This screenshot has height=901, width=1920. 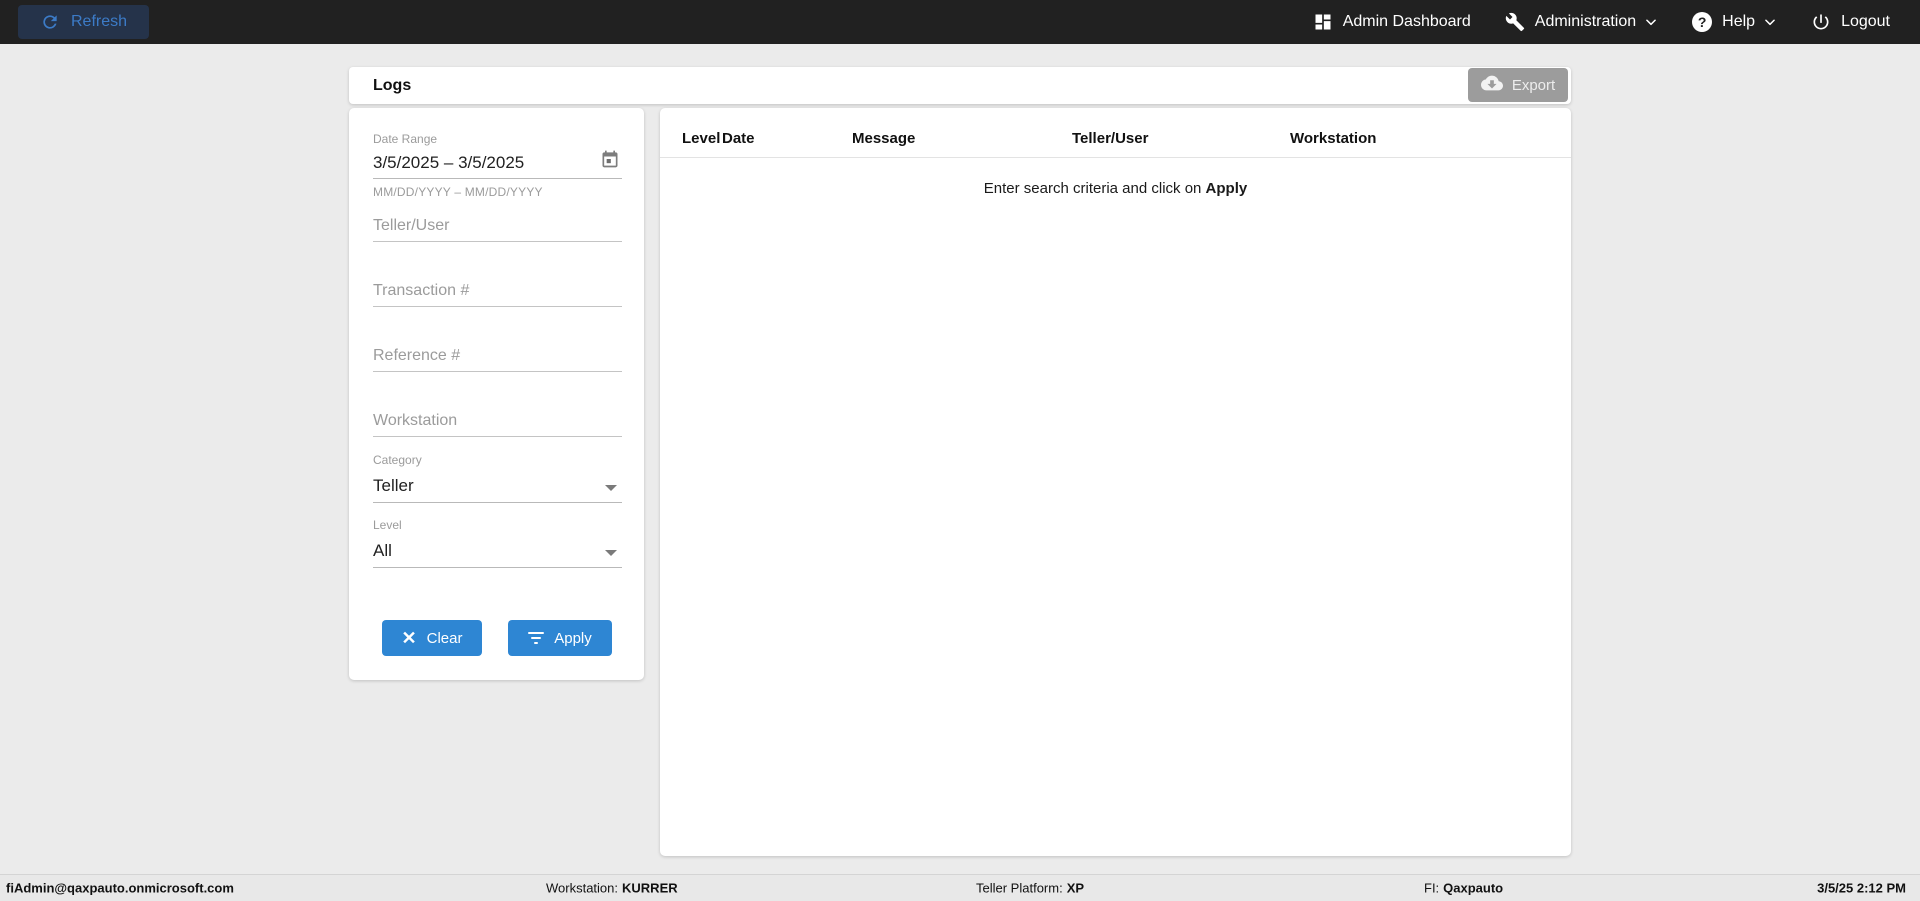 I want to click on date-range-field: 3/5/2025 – 3/5/2025, so click(x=497, y=164).